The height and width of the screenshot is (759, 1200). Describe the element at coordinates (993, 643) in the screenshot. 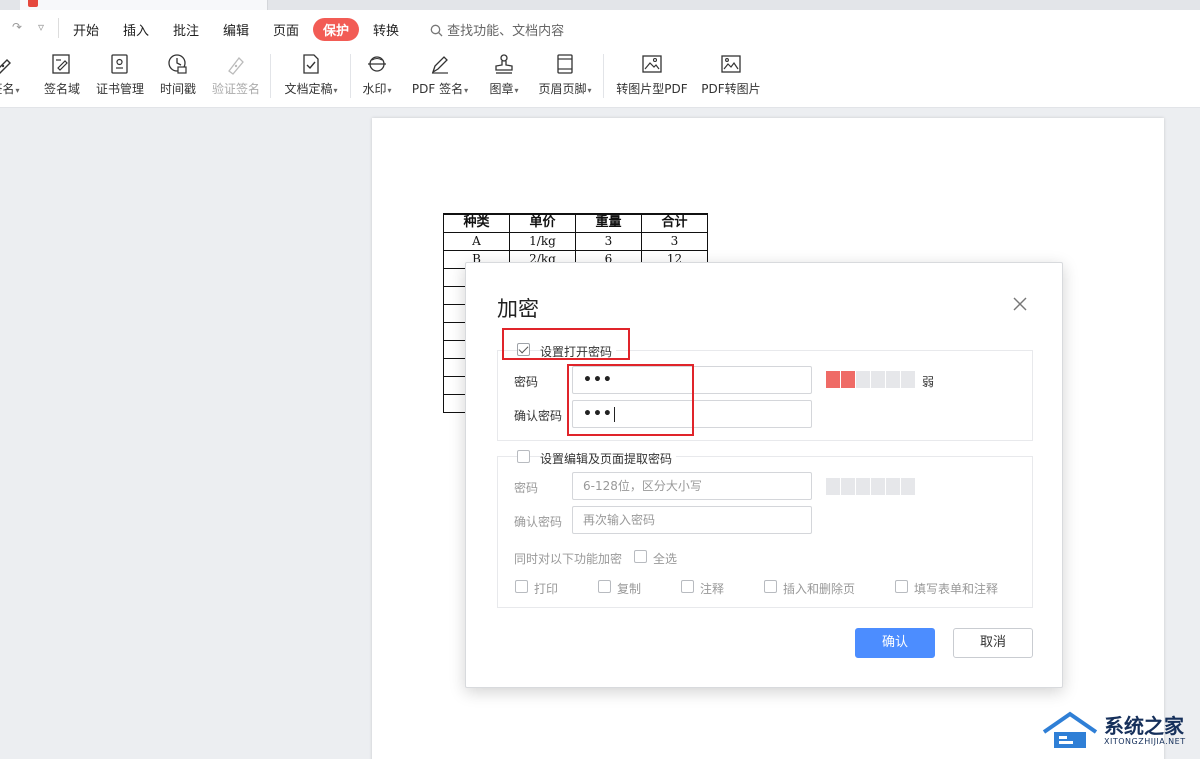

I see `cancel-button: 取消` at that location.